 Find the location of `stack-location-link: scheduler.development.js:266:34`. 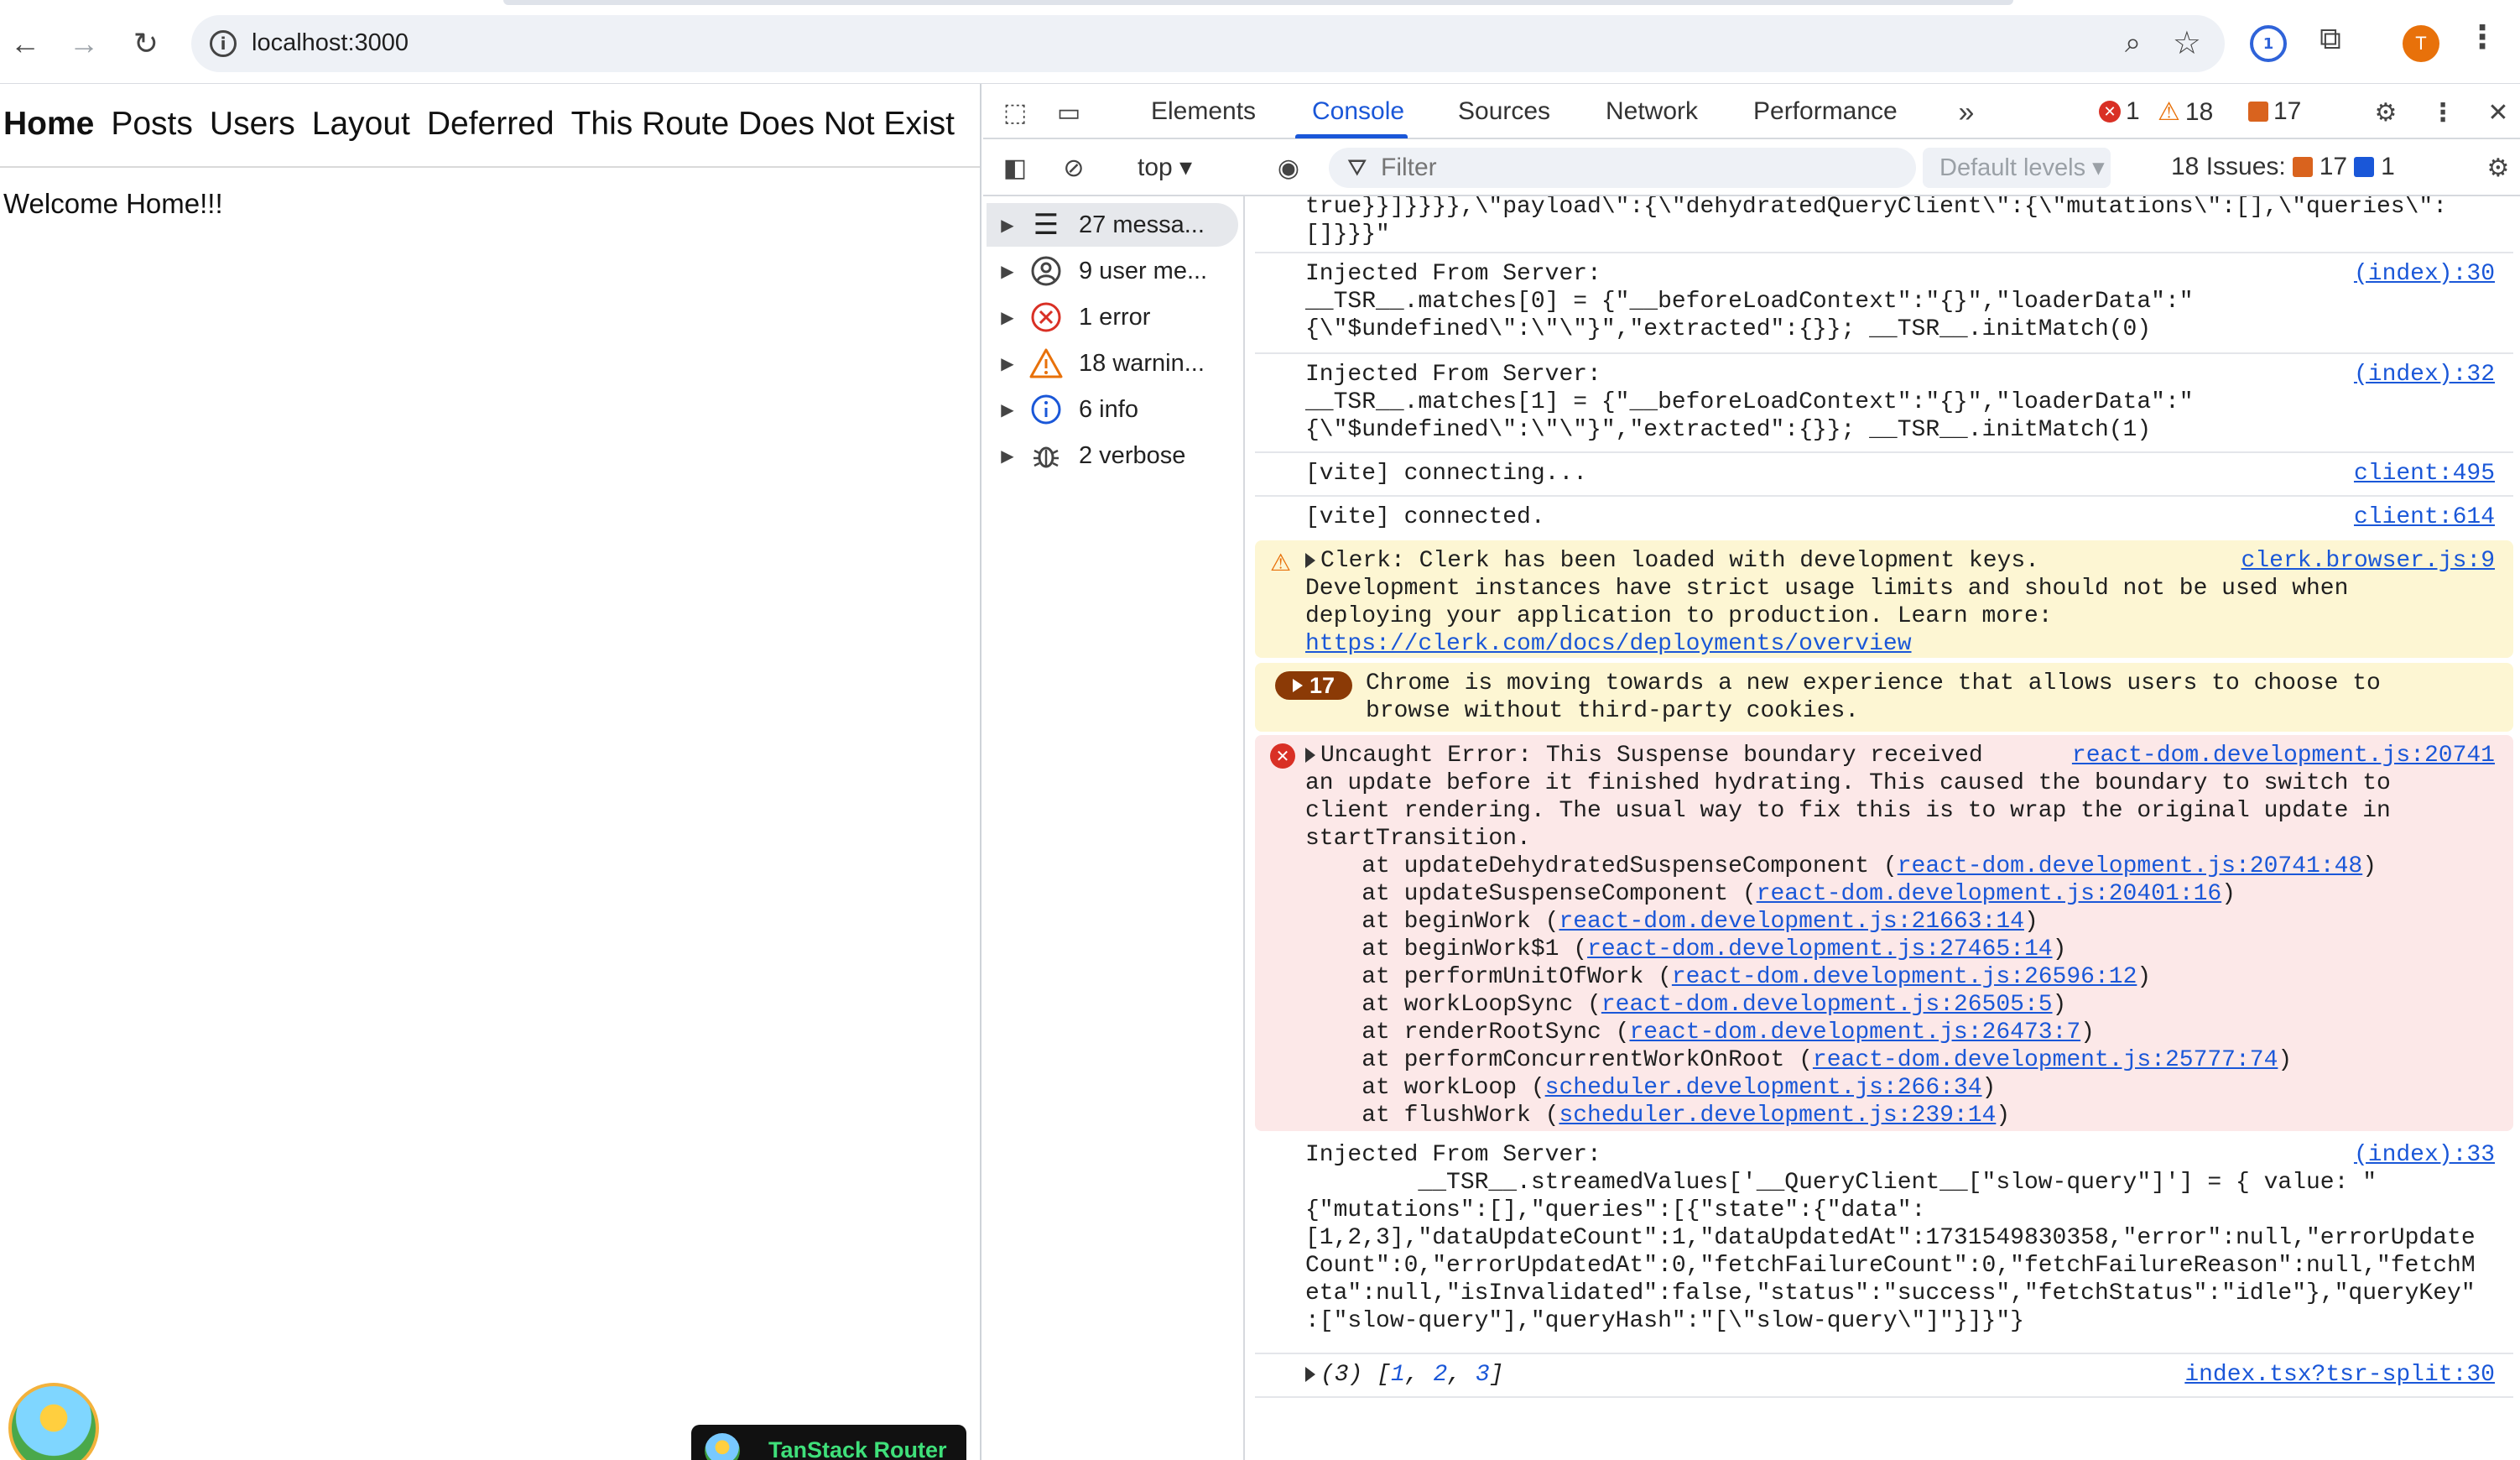

stack-location-link: scheduler.development.js:266:34 is located at coordinates (1763, 1088).